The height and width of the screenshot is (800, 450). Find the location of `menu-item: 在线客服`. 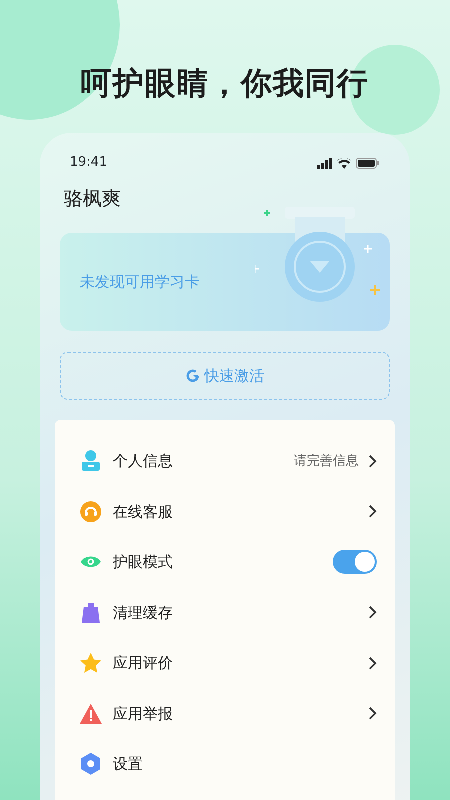

menu-item: 在线客服 is located at coordinates (236, 512).